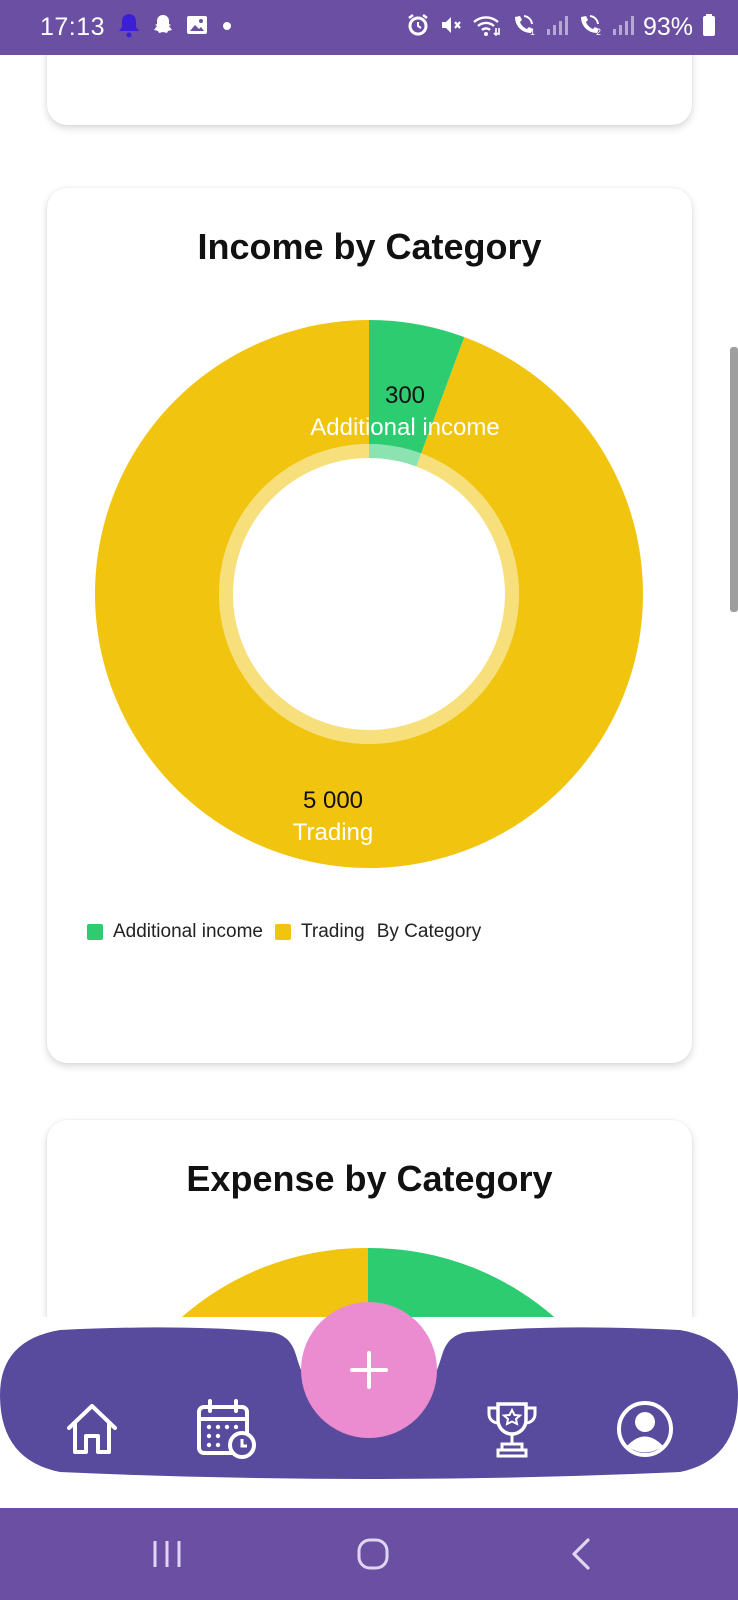  I want to click on signal-2-icon, so click(623, 27).